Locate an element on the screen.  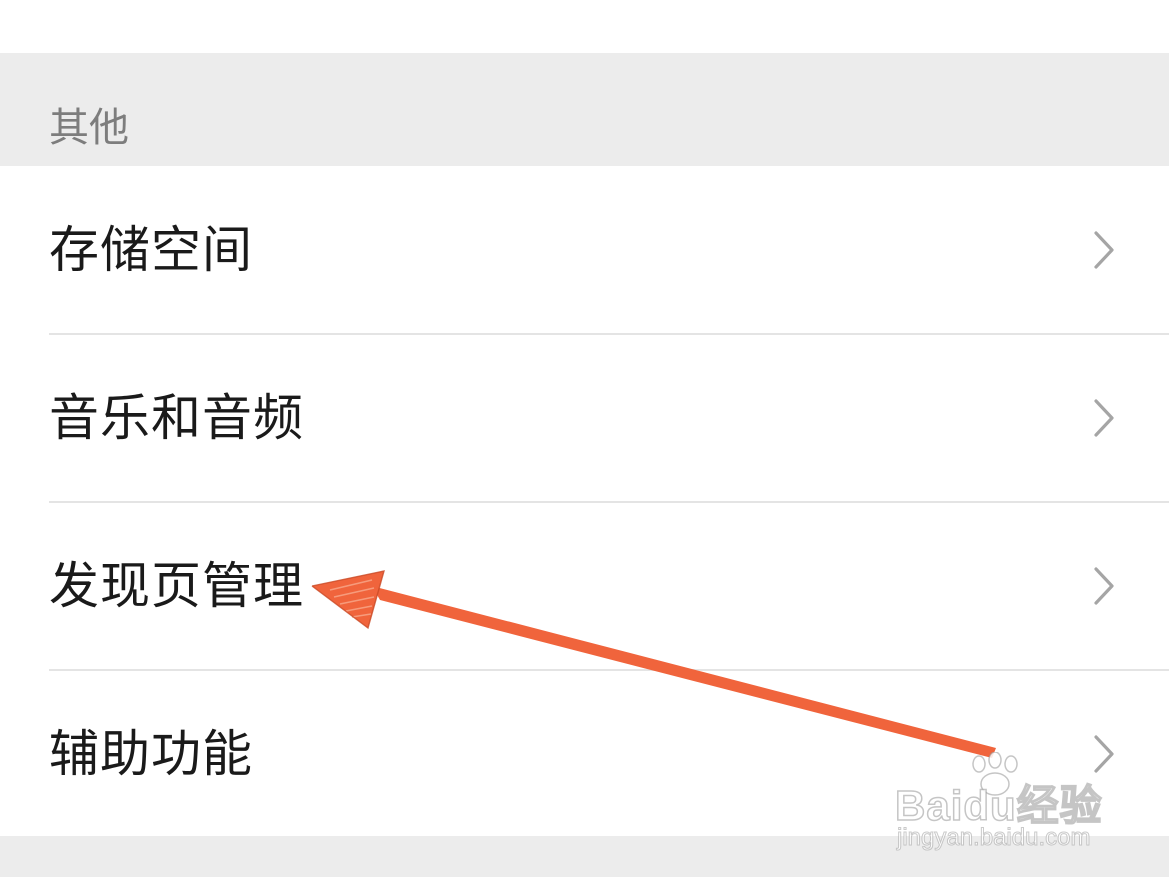
settings-item-label: 辅助功能 is located at coordinates (151, 754).